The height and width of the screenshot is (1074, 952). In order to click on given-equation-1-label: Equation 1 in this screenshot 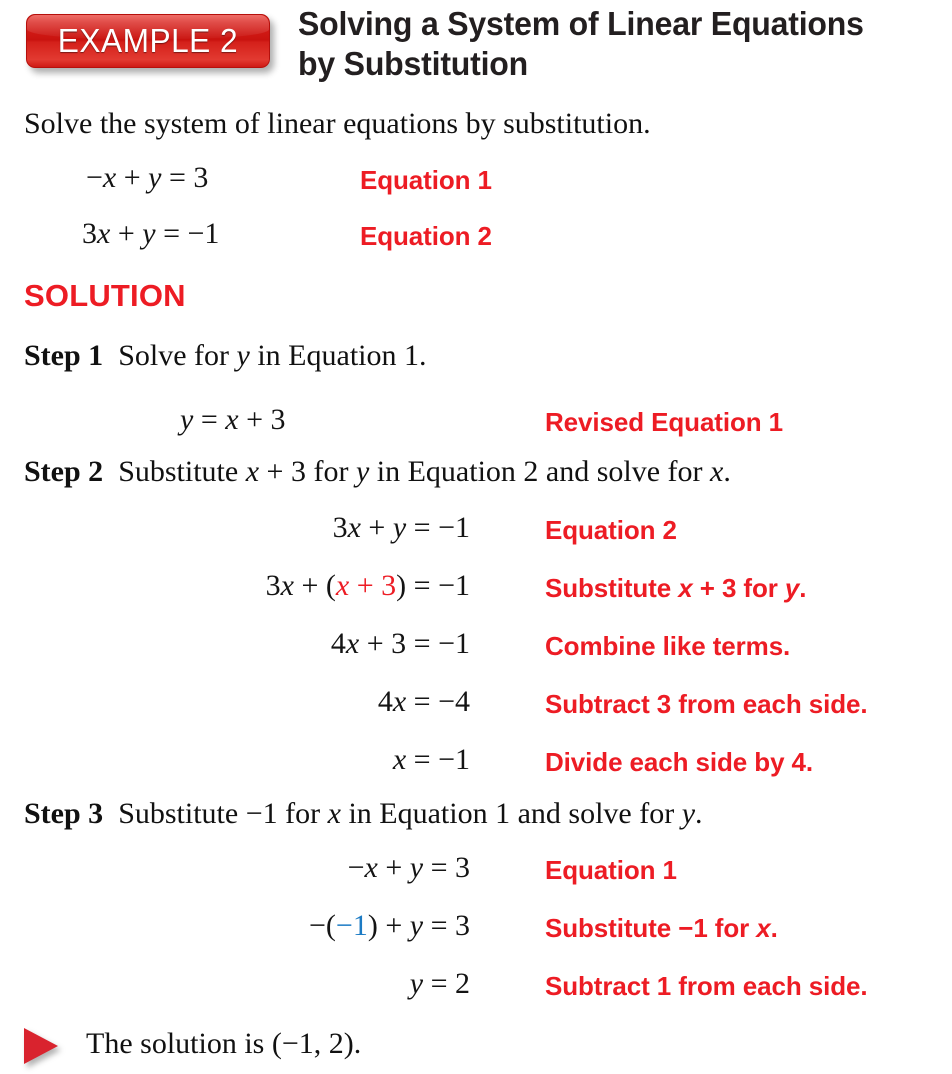, I will do `click(426, 180)`.